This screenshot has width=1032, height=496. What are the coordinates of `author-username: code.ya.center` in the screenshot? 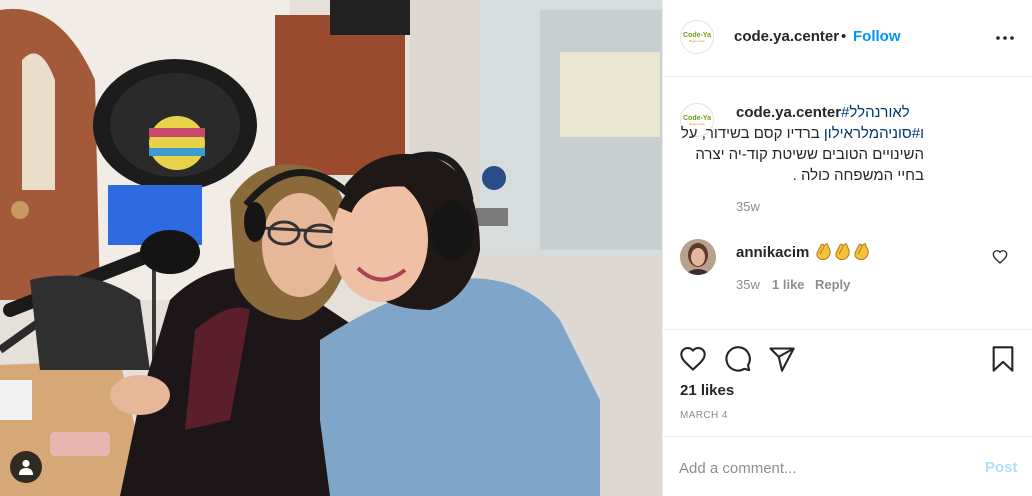 It's located at (786, 36).